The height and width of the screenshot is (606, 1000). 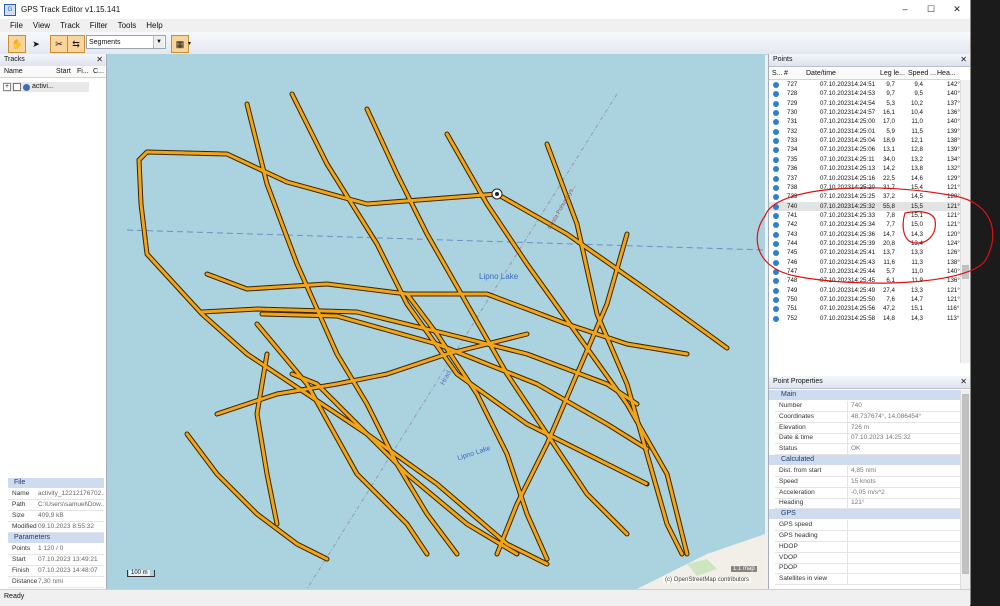 What do you see at coordinates (791, 503) in the screenshot?
I see `property-key: Heading` at bounding box center [791, 503].